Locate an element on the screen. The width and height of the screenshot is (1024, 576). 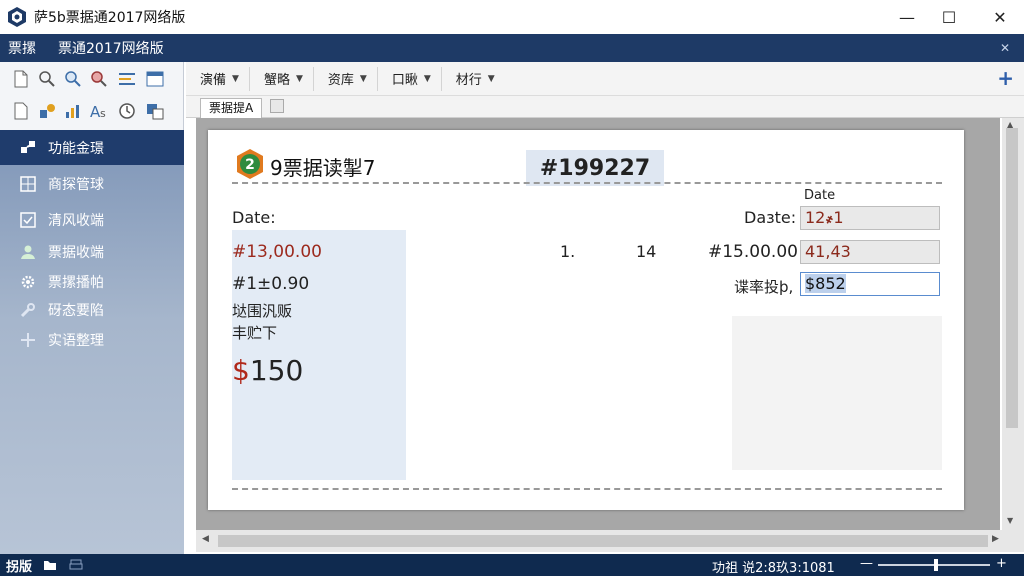
field-amount: 41,43 is located at coordinates (870, 252).